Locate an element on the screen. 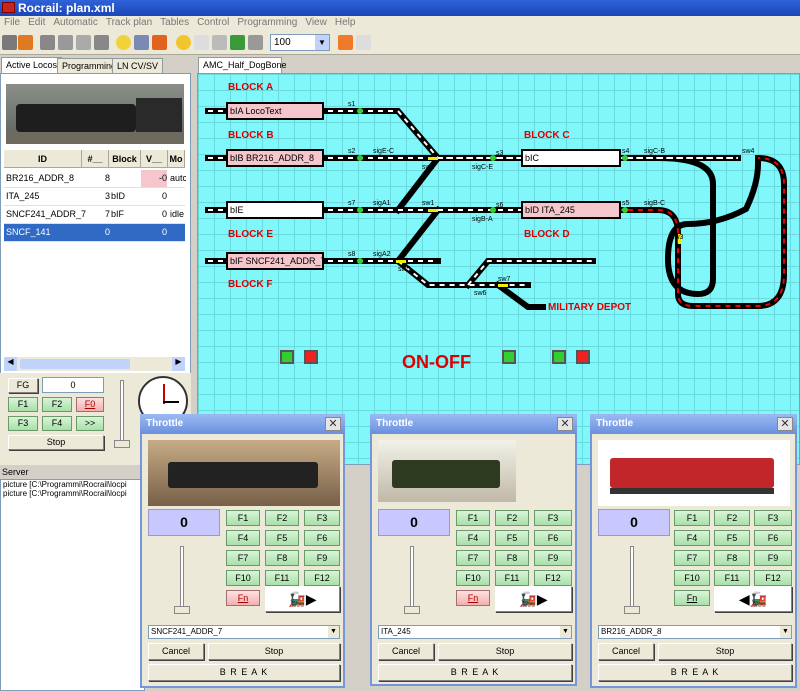 Image resolution: width=800 pixels, height=691 pixels. off-switch-icon is located at coordinates (583, 357).